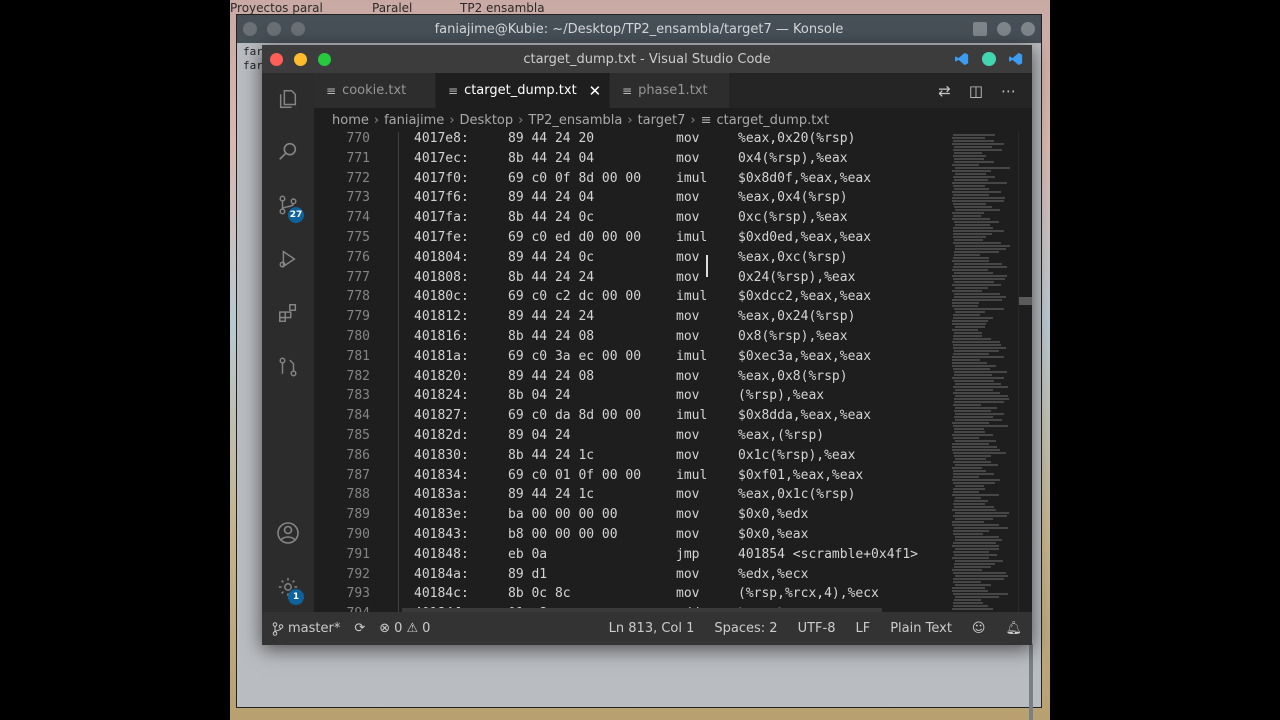 The width and height of the screenshot is (1280, 720). What do you see at coordinates (632, 515) in the screenshot?
I see `code-line: 789 40183e: ba 00 00 00 00 mov $0x0,%edx` at bounding box center [632, 515].